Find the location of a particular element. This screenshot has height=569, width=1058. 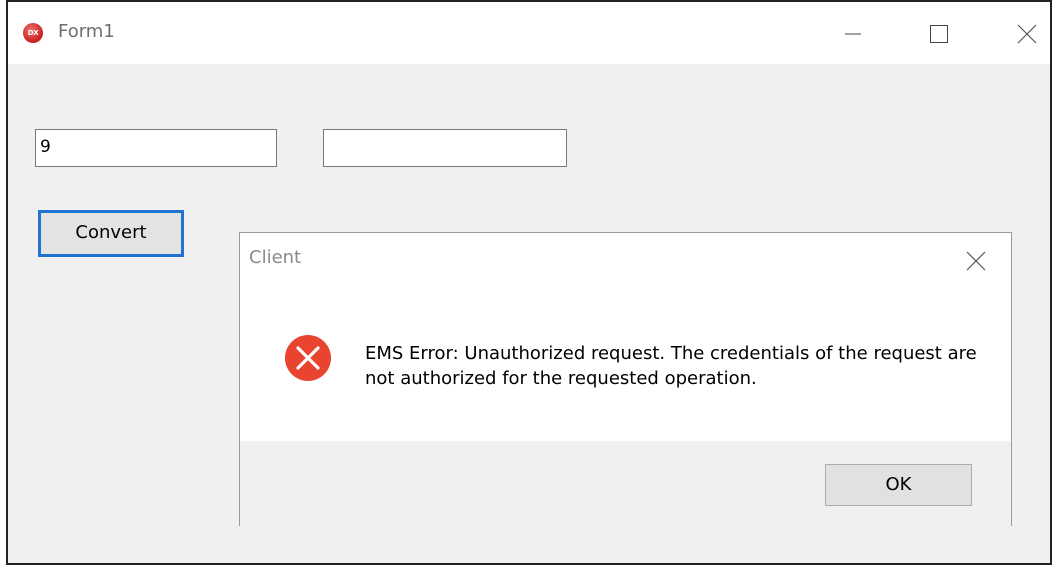

input-value-field: 9 is located at coordinates (156, 148).